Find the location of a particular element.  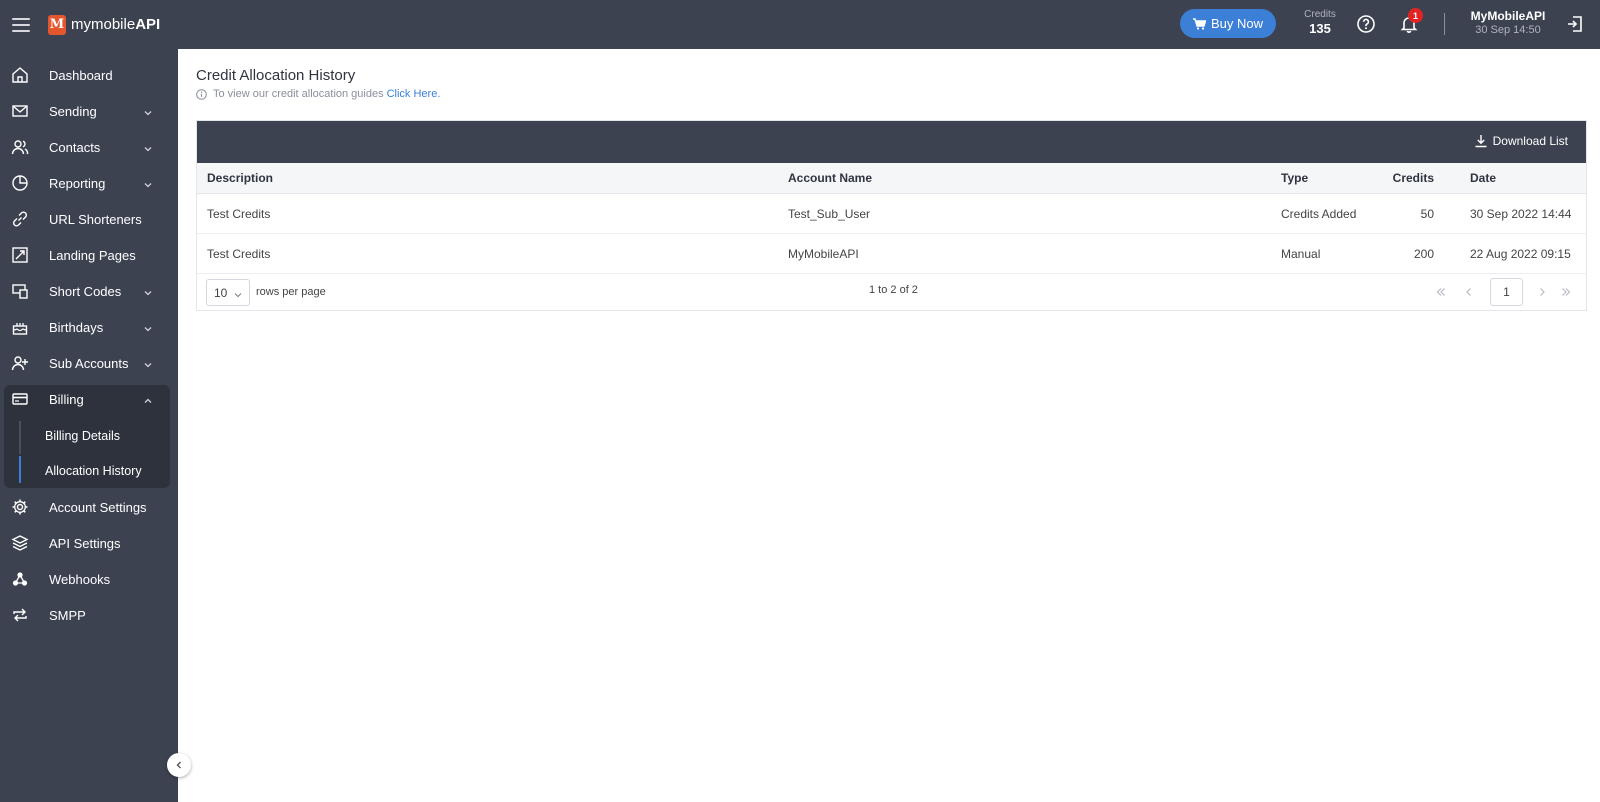

first-page-icon is located at coordinates (1441, 292).